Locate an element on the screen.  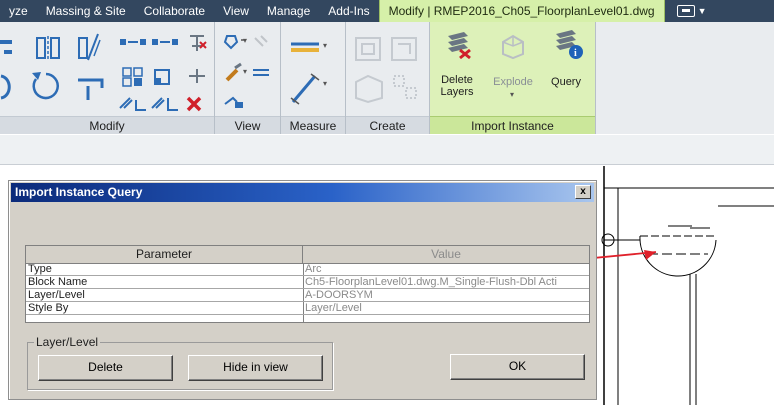
query-button: i Query is located at coordinates (566, 69).